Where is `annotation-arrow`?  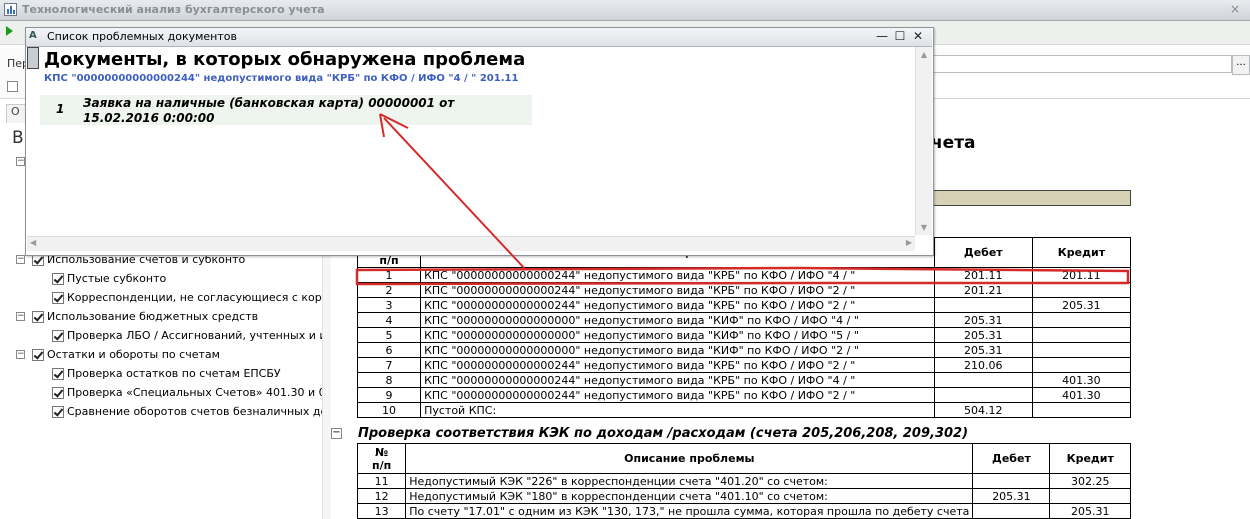 annotation-arrow is located at coordinates (455, 194).